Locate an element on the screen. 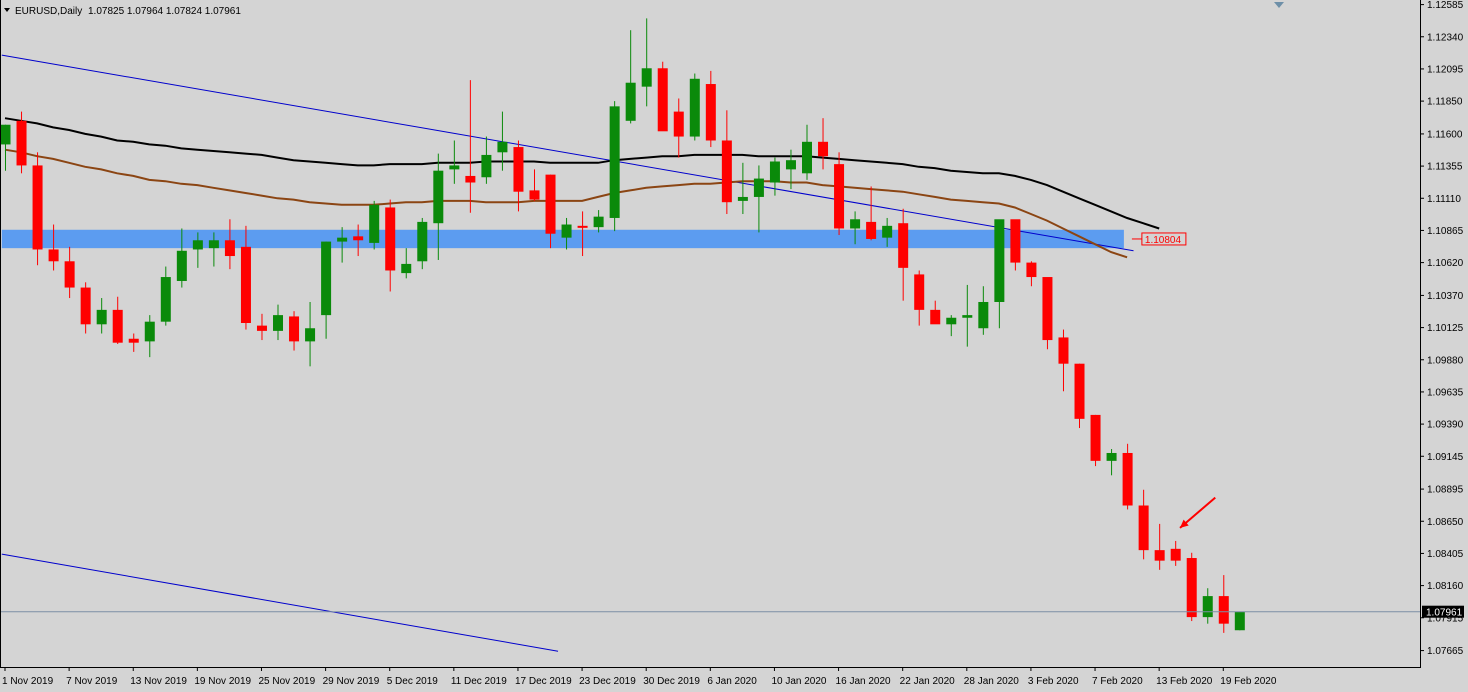 The image size is (1468, 692). time-tick-label: 11 Dec 2019 is located at coordinates (479, 681).